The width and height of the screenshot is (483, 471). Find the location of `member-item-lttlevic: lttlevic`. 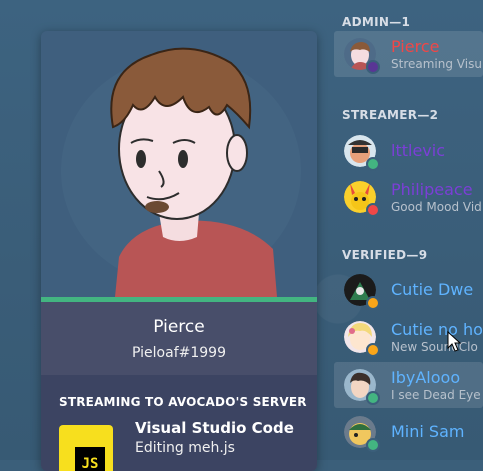

member-item-lttlevic: lttlevic is located at coordinates (408, 151).